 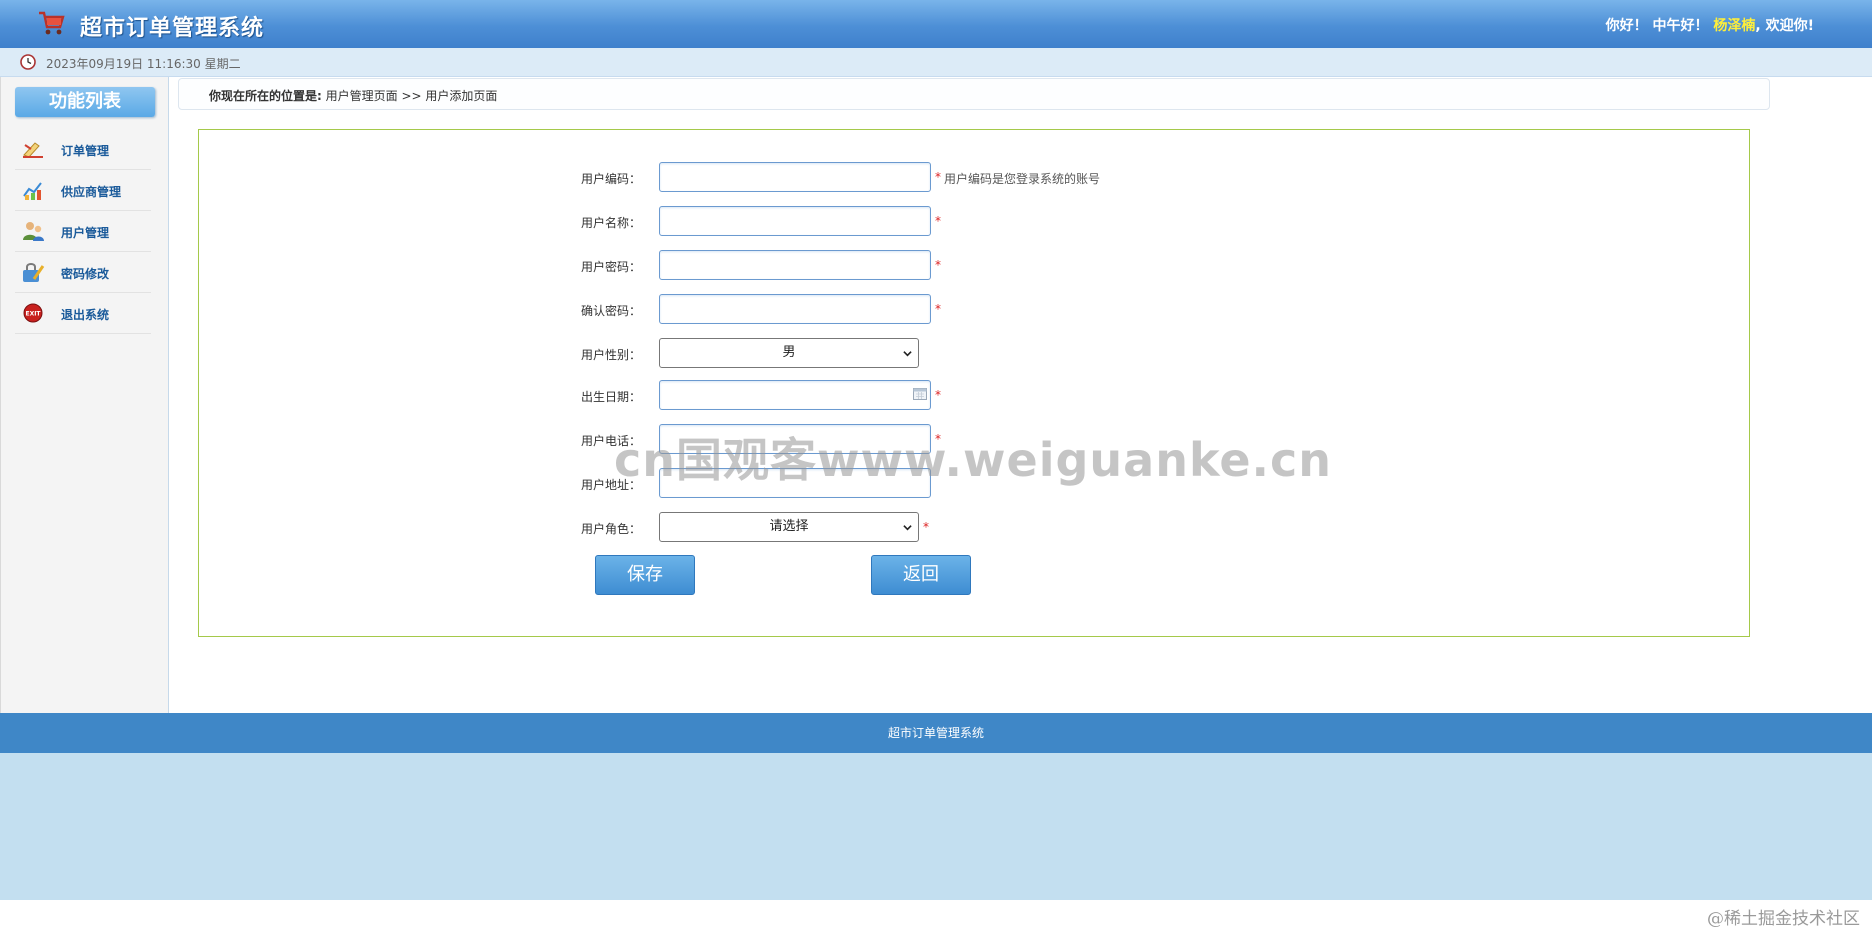 I want to click on password-icon, so click(x=34, y=272).